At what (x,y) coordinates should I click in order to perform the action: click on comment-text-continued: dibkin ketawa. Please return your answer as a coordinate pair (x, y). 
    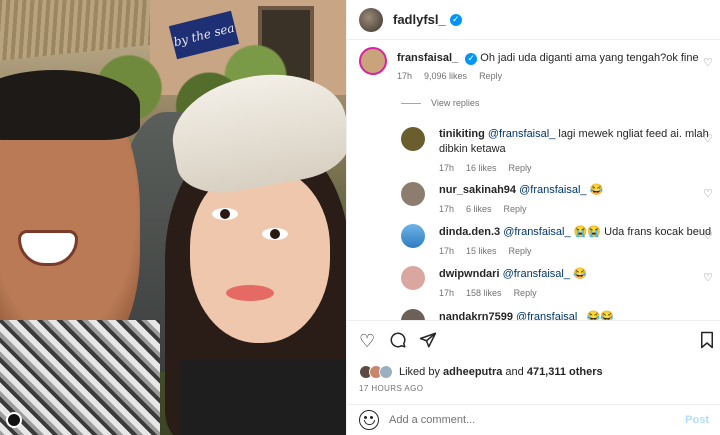
    Looking at the image, I should click on (472, 149).